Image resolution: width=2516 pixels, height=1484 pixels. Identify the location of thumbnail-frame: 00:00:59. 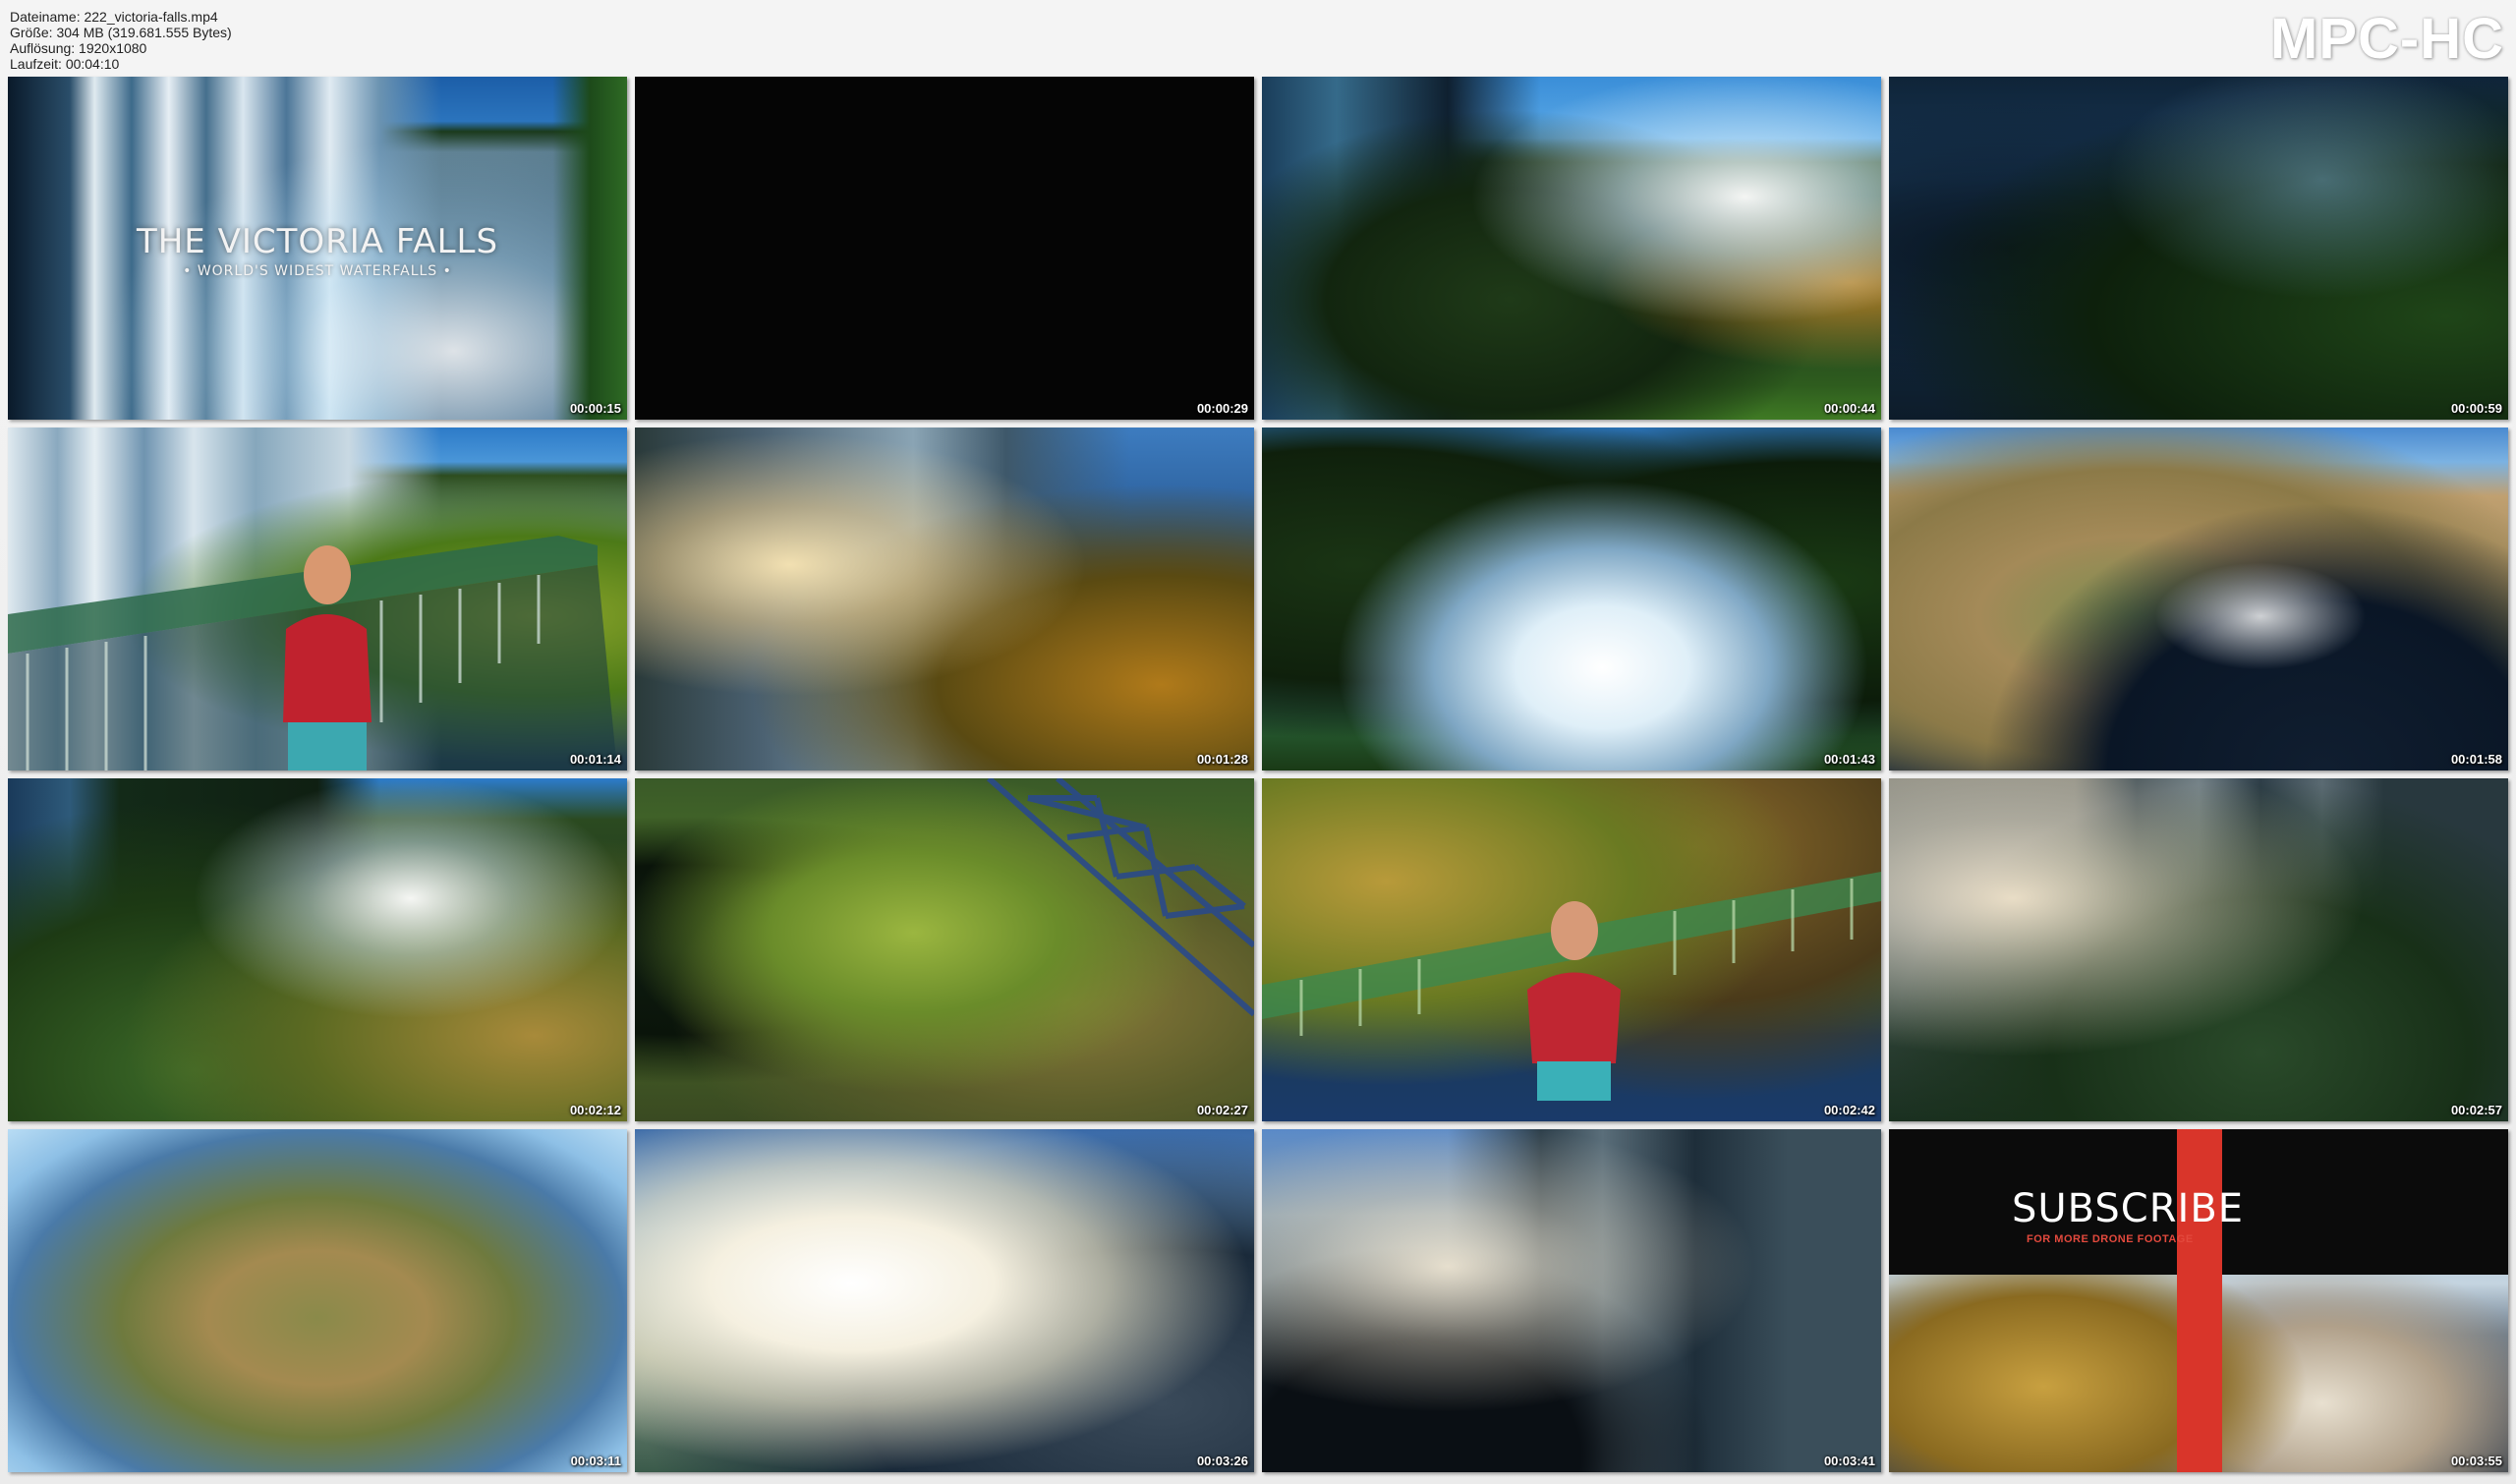
(2198, 248).